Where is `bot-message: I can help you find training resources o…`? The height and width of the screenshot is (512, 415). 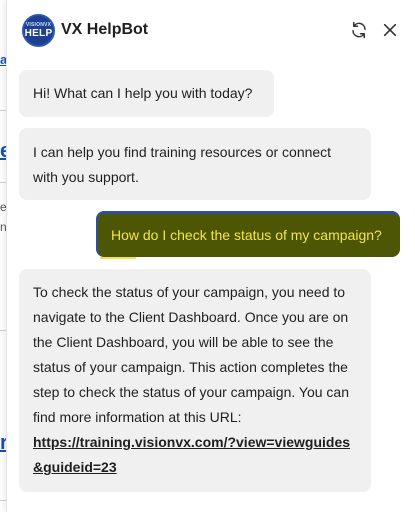 bot-message: I can help you find training resources o… is located at coordinates (195, 164).